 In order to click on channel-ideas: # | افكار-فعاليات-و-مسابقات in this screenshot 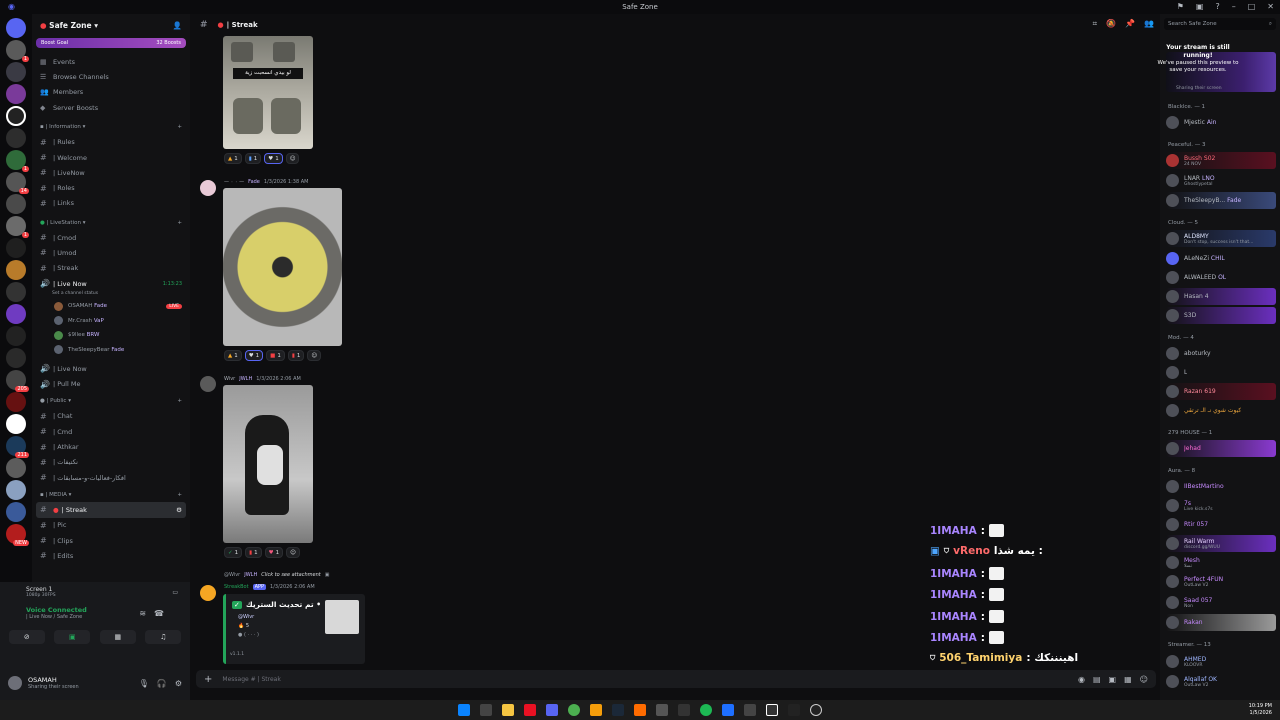, I will do `click(111, 477)`.